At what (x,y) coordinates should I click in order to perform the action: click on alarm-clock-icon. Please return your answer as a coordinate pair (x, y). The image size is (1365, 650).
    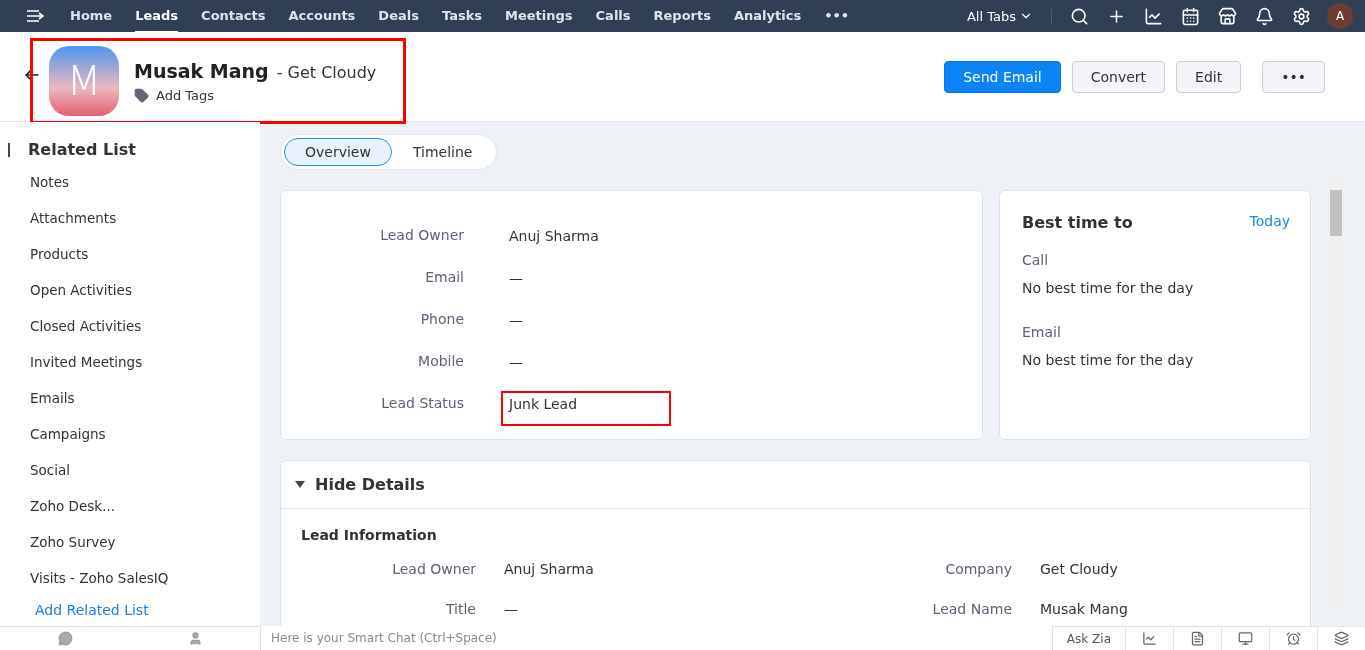
    Looking at the image, I should click on (1293, 638).